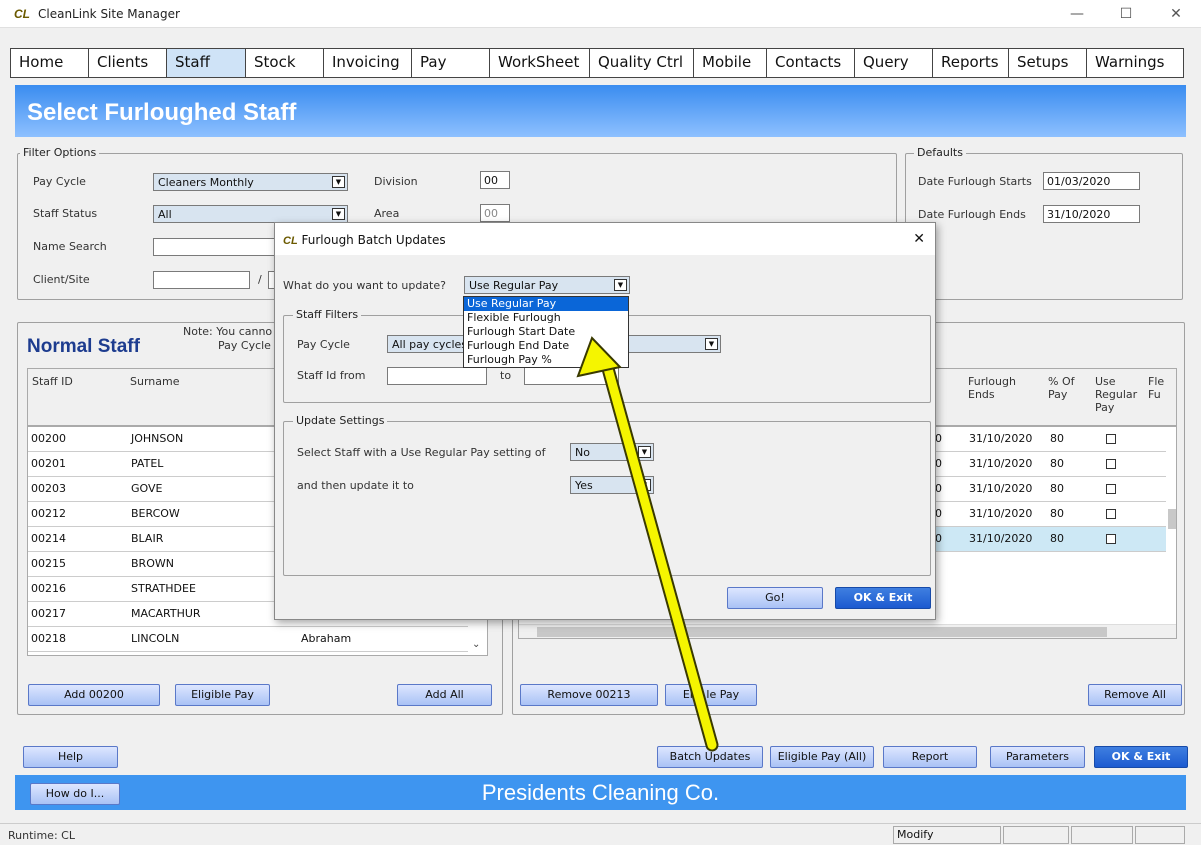 The image size is (1201, 845). Describe the element at coordinates (331, 375) in the screenshot. I see `staff-id-from-label: Staff Id from` at that location.